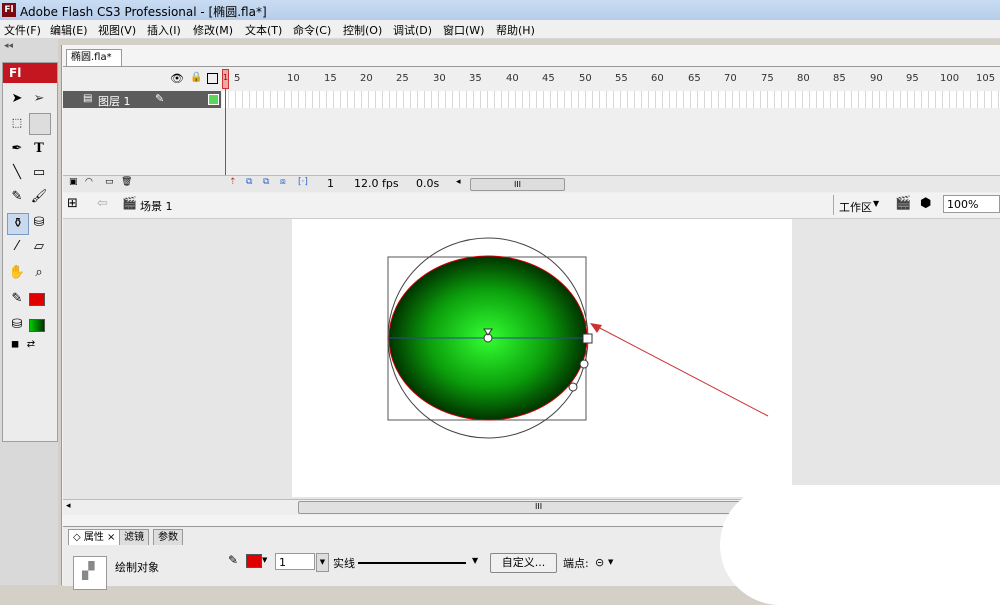 This screenshot has width=1000, height=605. I want to click on cropped-overlay, so click(860, 545).